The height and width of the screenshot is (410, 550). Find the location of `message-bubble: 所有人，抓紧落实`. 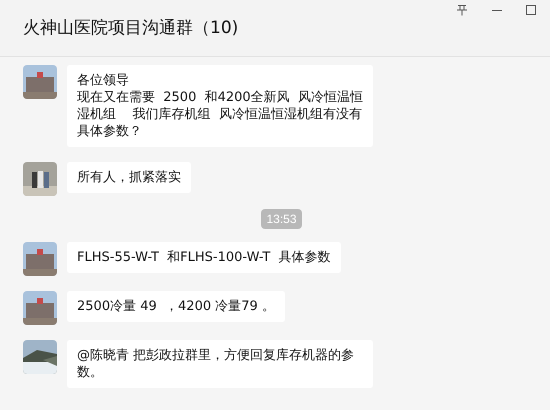

message-bubble: 所有人，抓紧落实 is located at coordinates (129, 177).